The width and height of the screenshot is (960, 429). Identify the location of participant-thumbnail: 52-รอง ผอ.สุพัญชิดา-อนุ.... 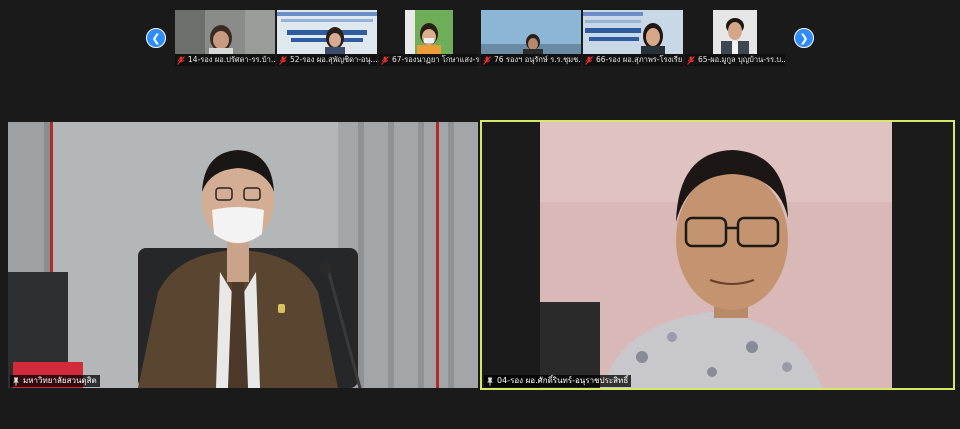
(327, 38).